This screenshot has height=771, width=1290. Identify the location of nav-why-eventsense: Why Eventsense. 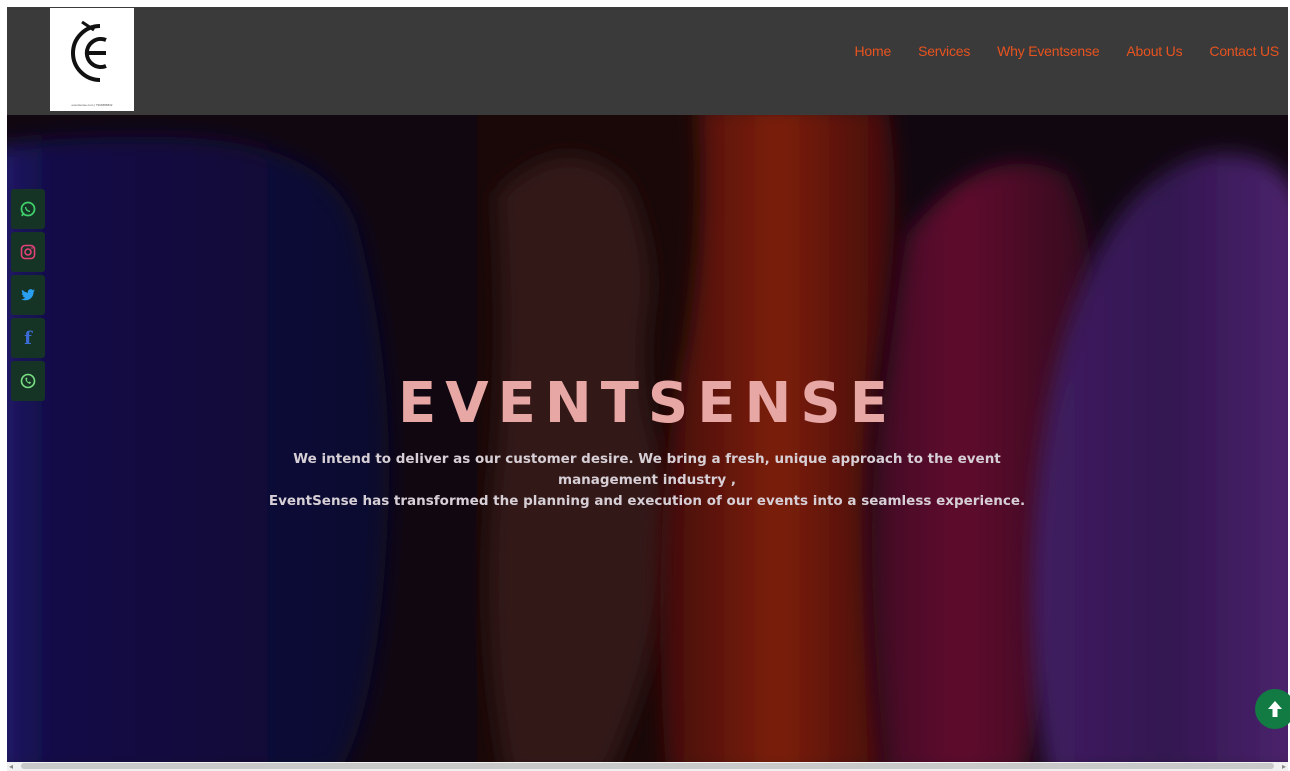
(1048, 51).